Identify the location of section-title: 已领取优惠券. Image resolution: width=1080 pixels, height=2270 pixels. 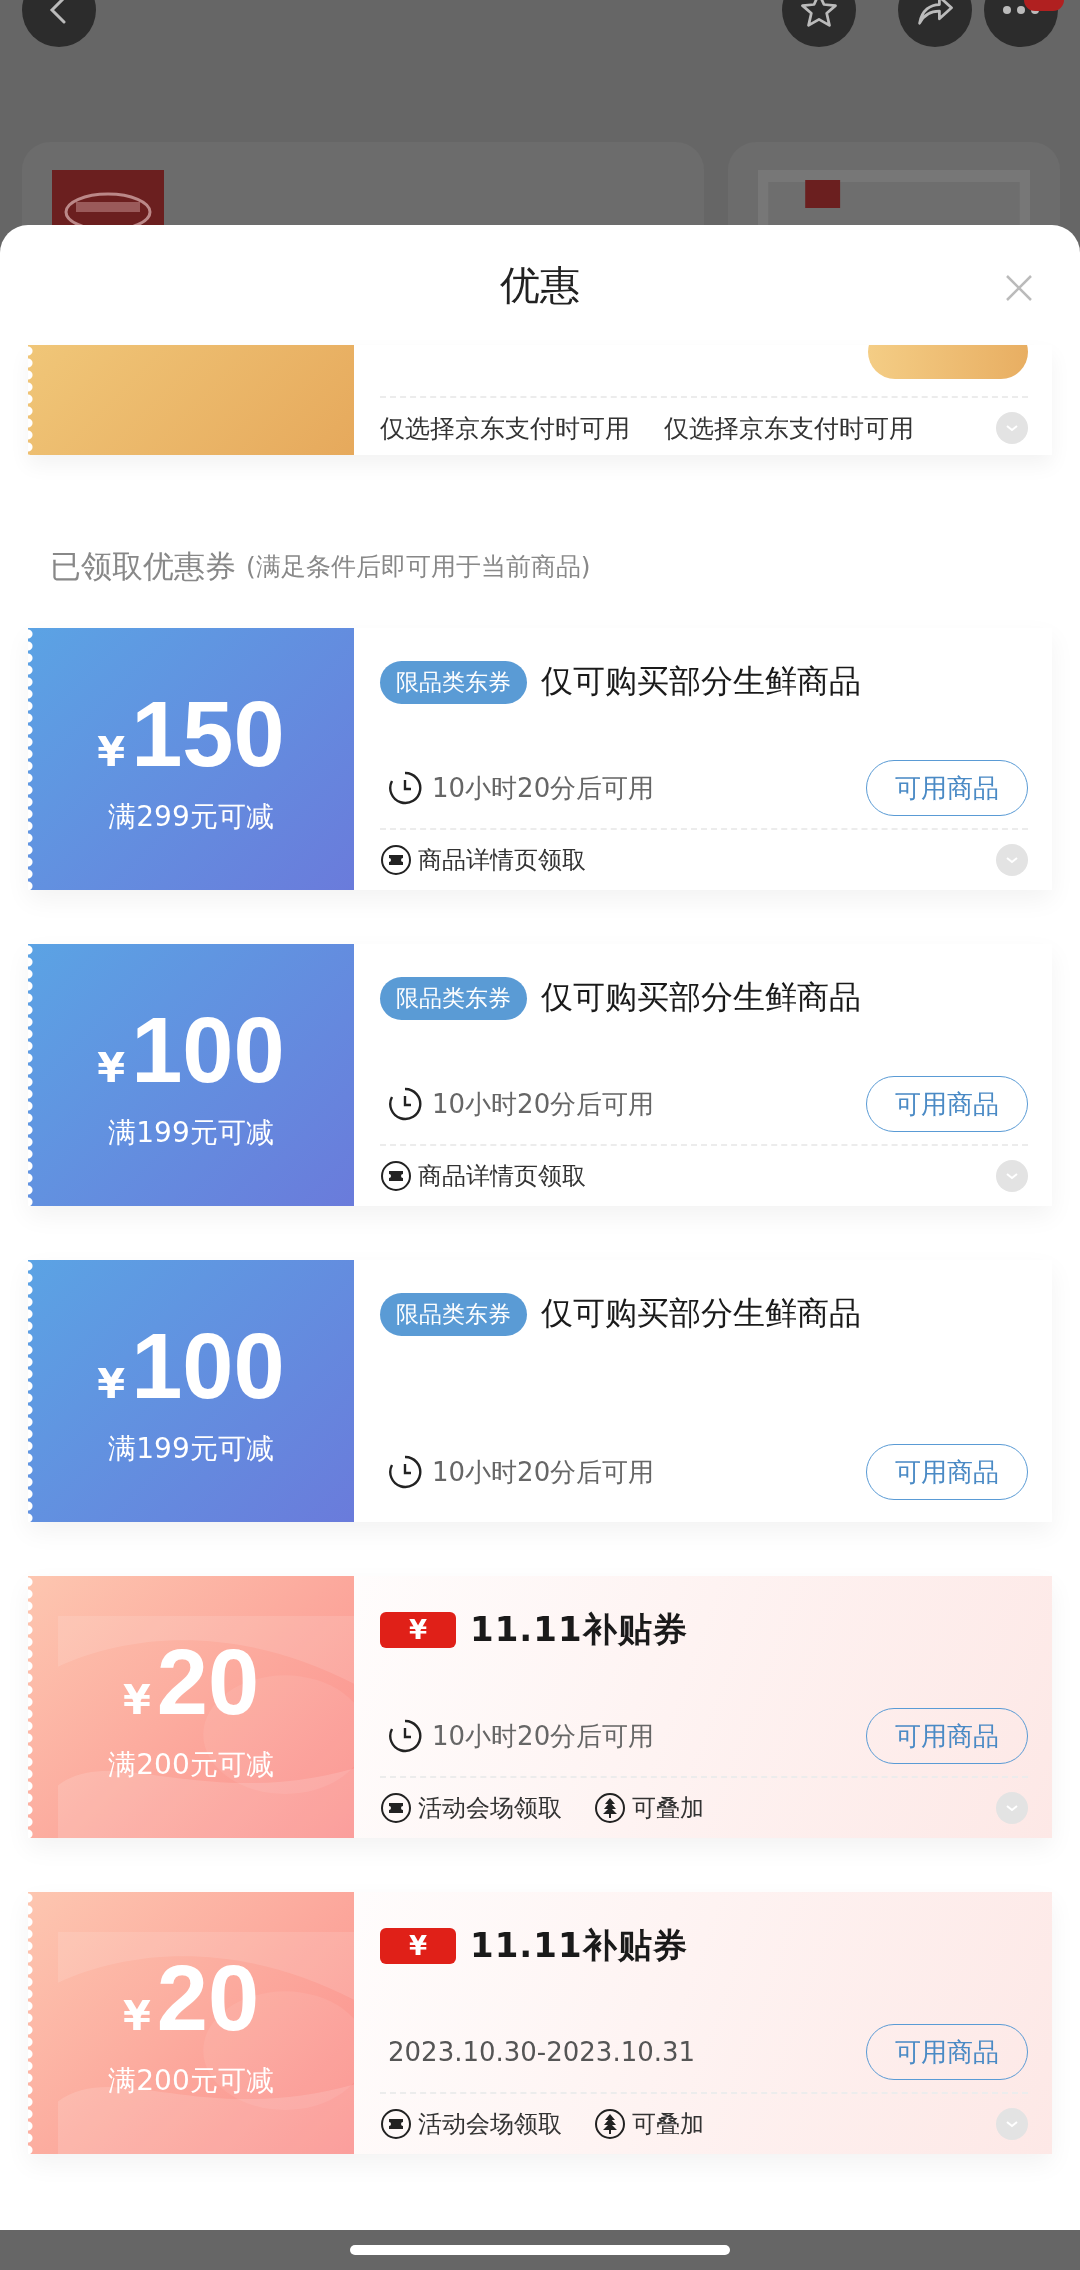
(143, 566).